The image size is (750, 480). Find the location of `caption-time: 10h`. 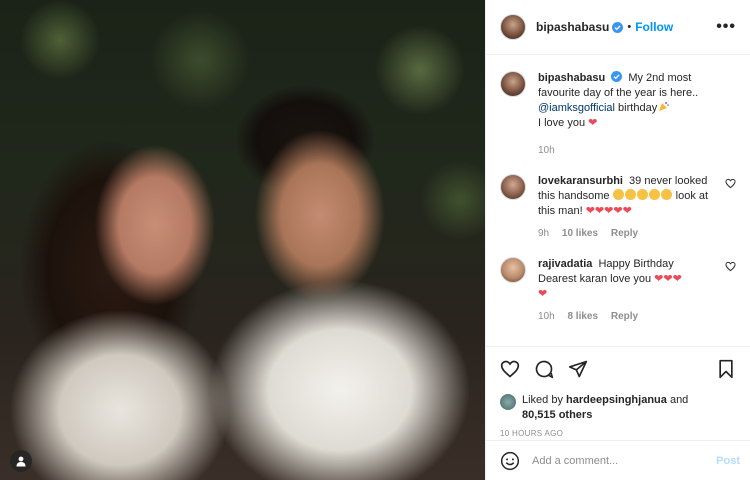

caption-time: 10h is located at coordinates (546, 150).